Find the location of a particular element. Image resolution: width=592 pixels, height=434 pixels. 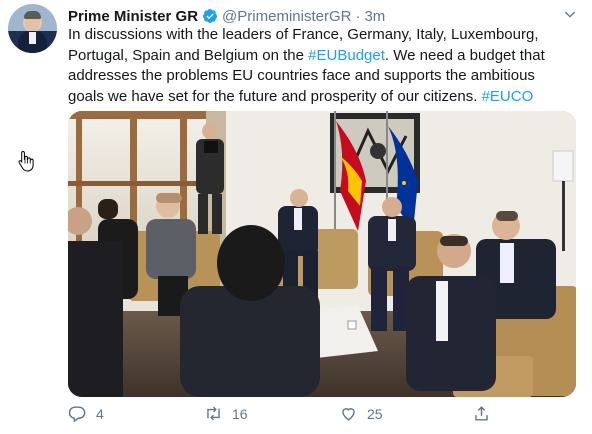

share-button is located at coordinates (486, 413).